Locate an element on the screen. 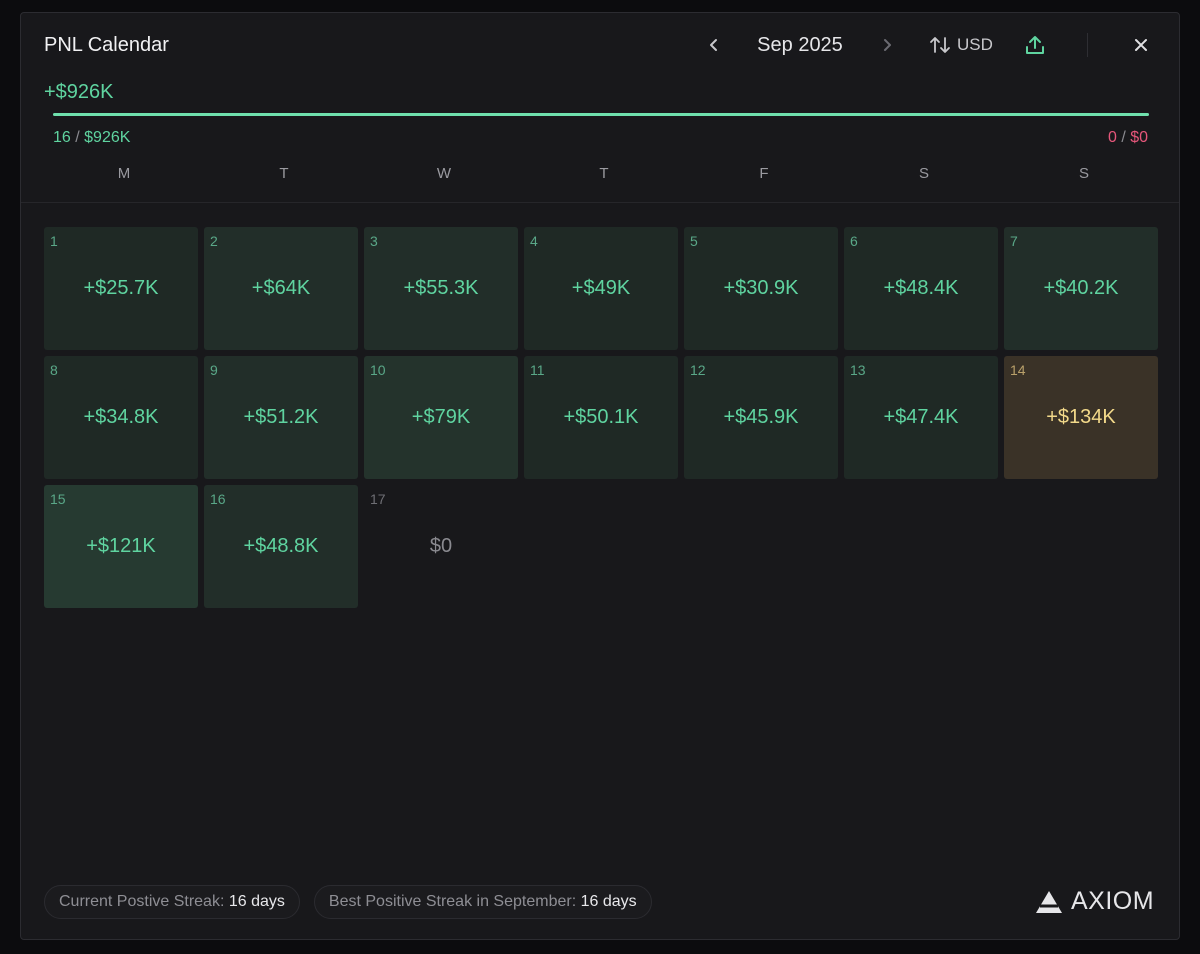 This screenshot has height=954, width=1200. positive-days-summary: 16 / $926K is located at coordinates (91, 138).